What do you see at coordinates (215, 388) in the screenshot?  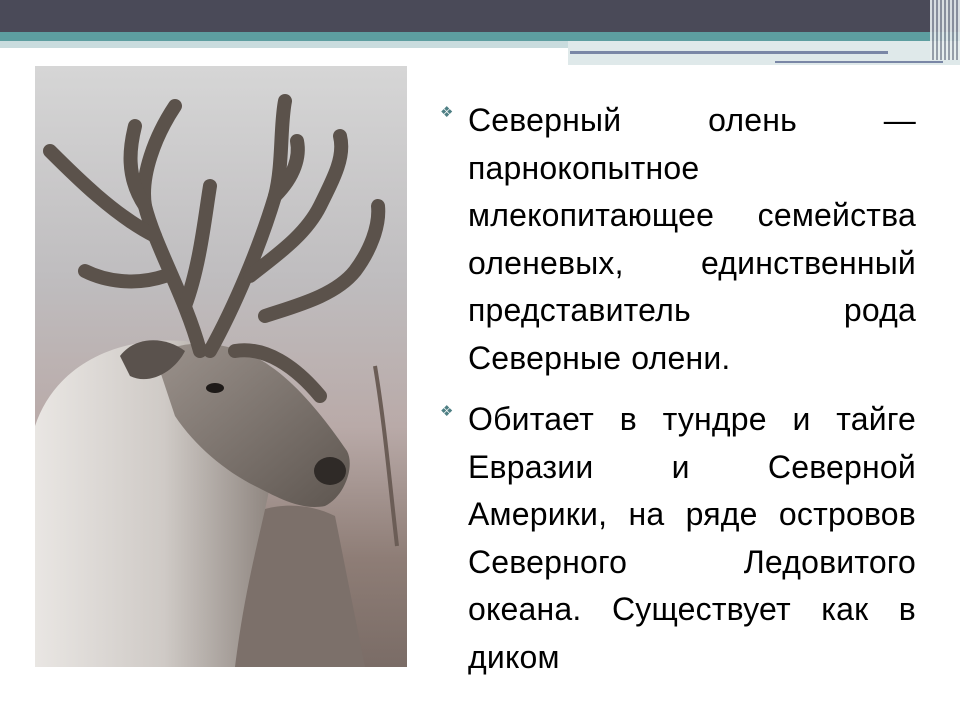 I see `deer-eye` at bounding box center [215, 388].